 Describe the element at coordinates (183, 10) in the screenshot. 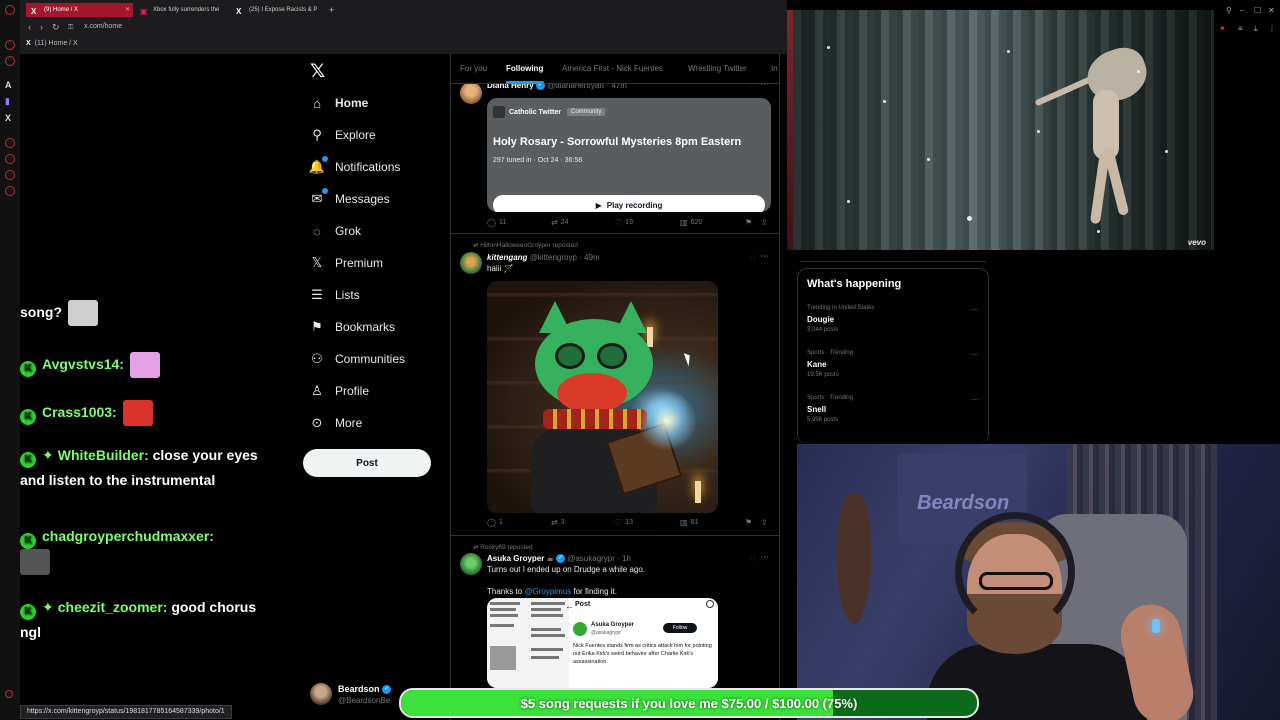

I see `tab-xbox: ▣ Xbox fully surrenders the` at that location.